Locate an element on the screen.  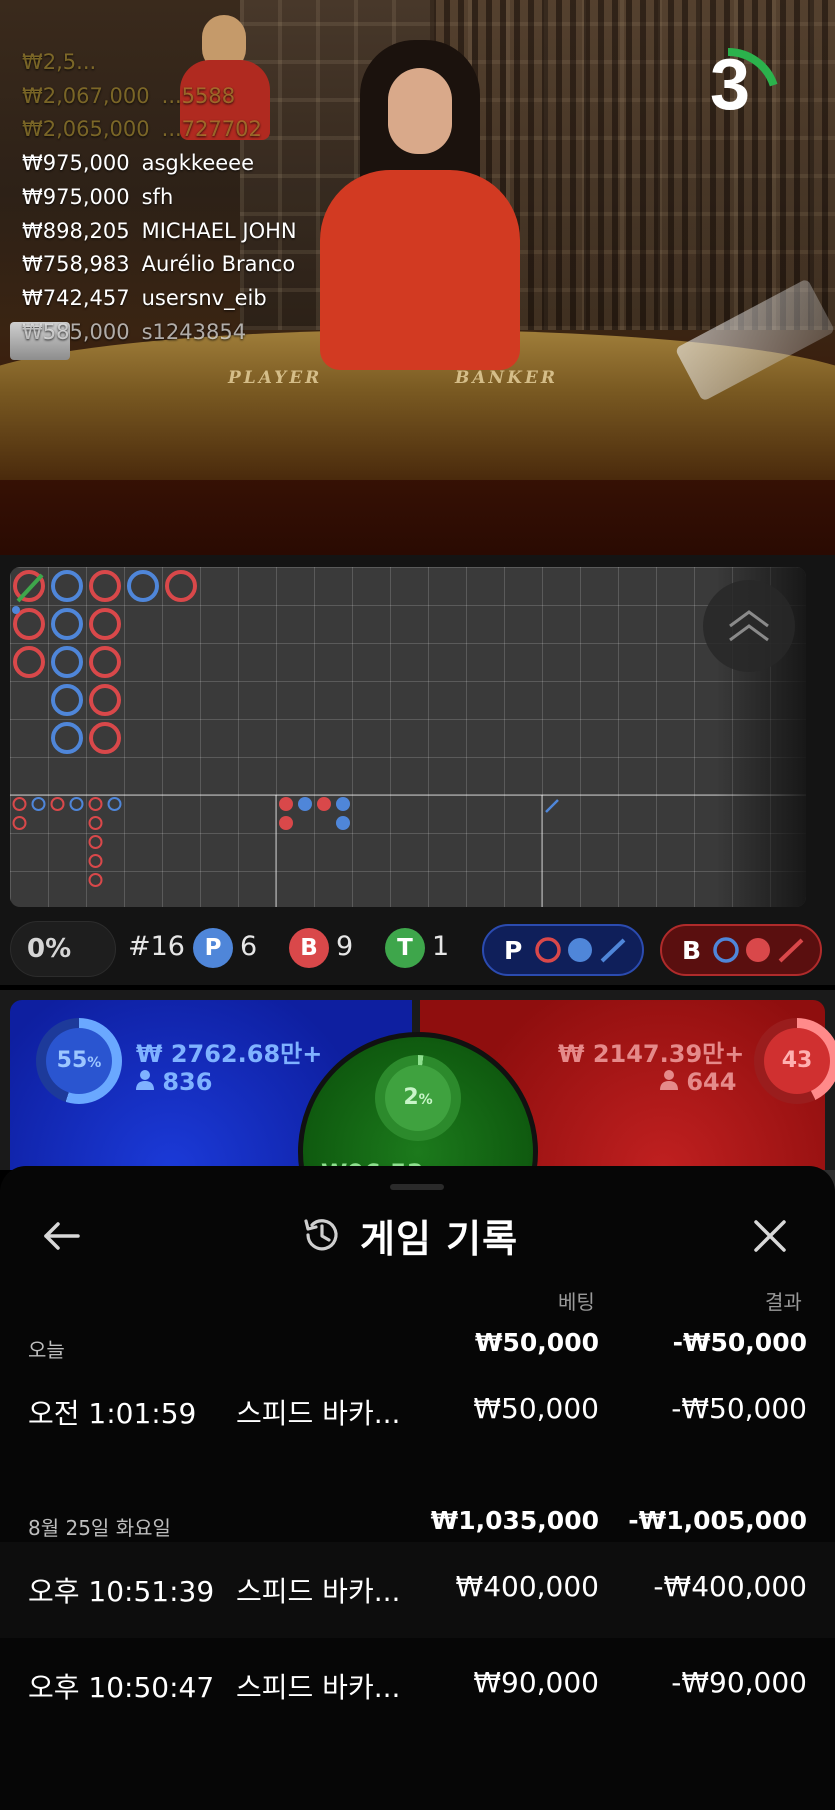
group-date-label: 8월 25일 화요일 is located at coordinates (99, 1528).